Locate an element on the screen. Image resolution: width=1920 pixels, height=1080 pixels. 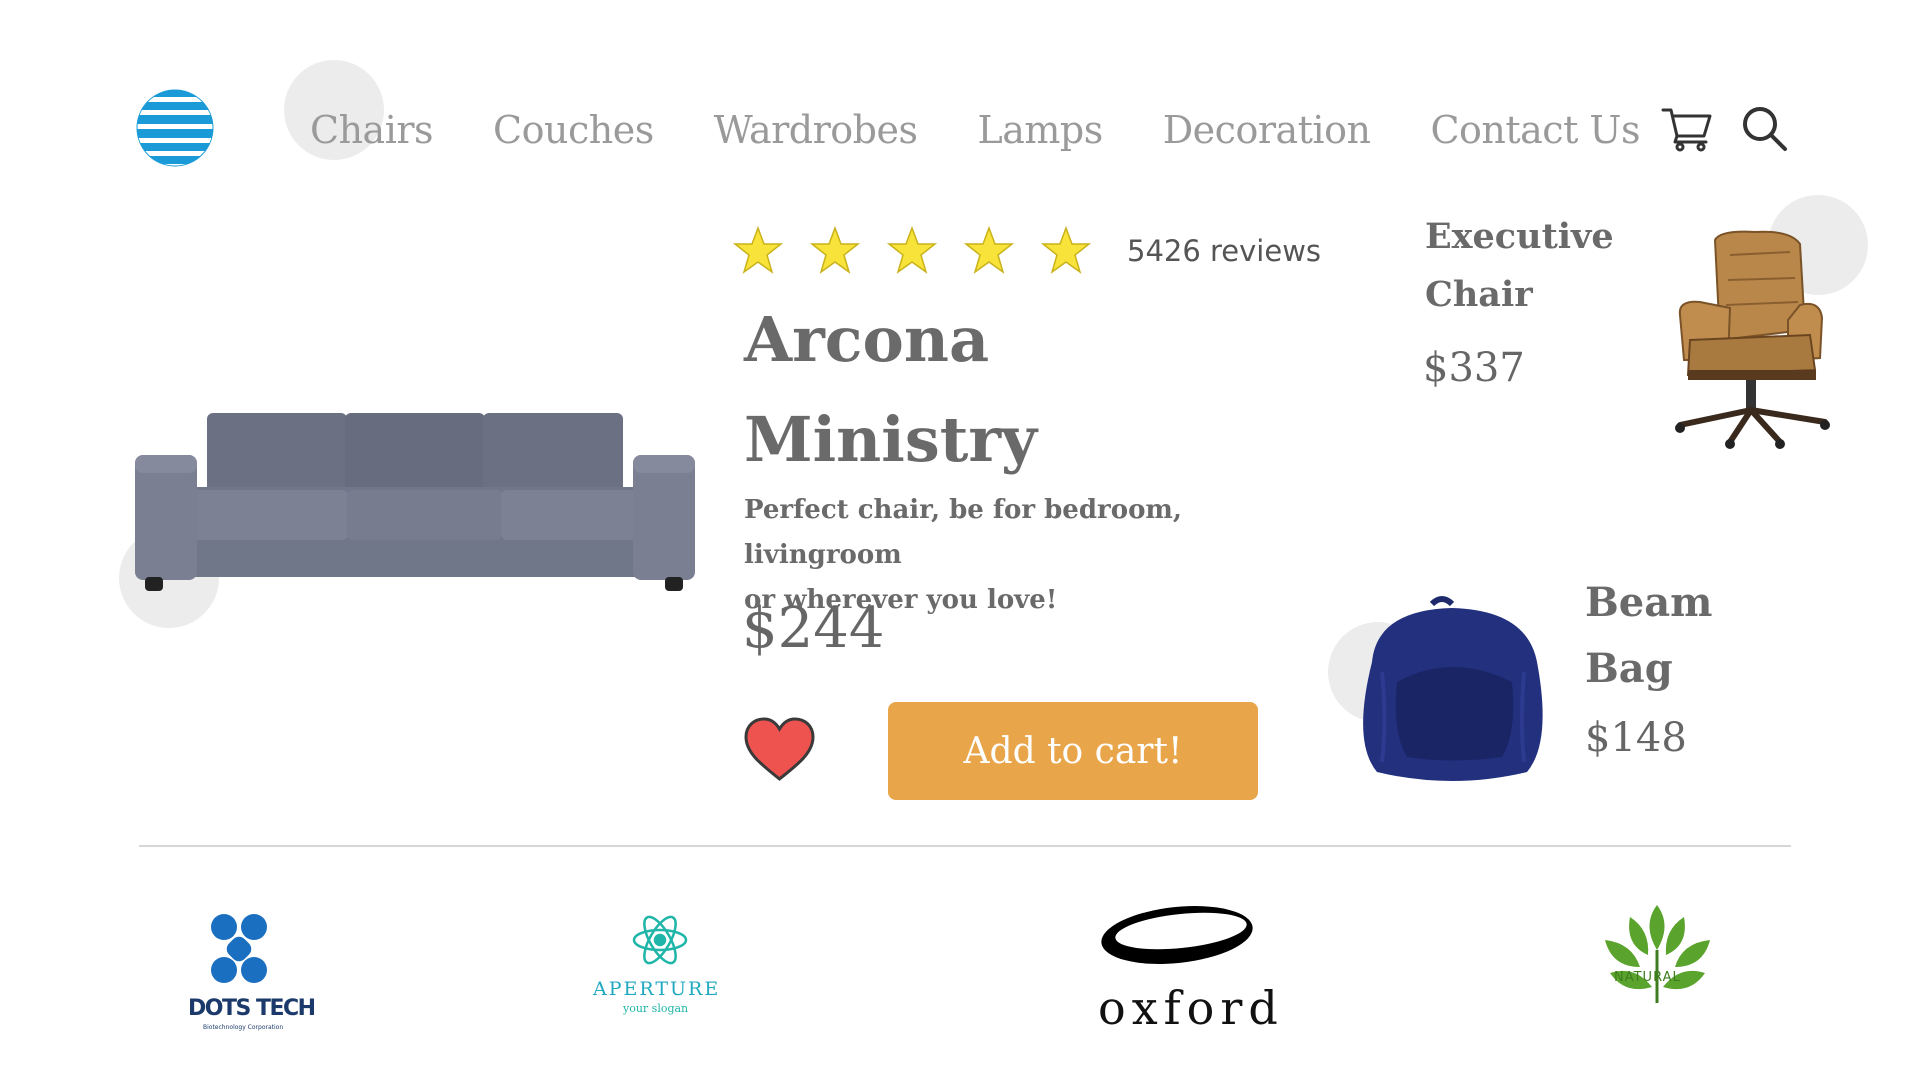
search-icon is located at coordinates (1765, 129).